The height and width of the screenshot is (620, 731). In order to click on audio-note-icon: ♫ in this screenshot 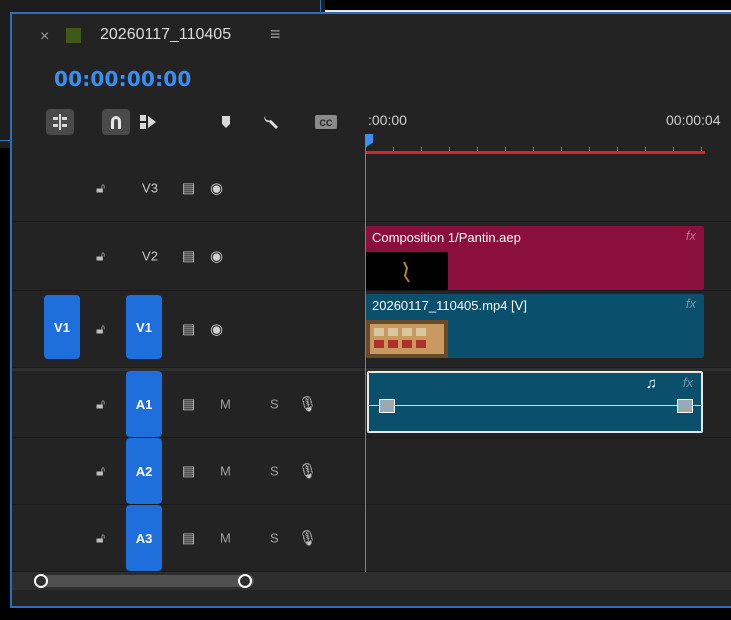, I will do `click(651, 383)`.